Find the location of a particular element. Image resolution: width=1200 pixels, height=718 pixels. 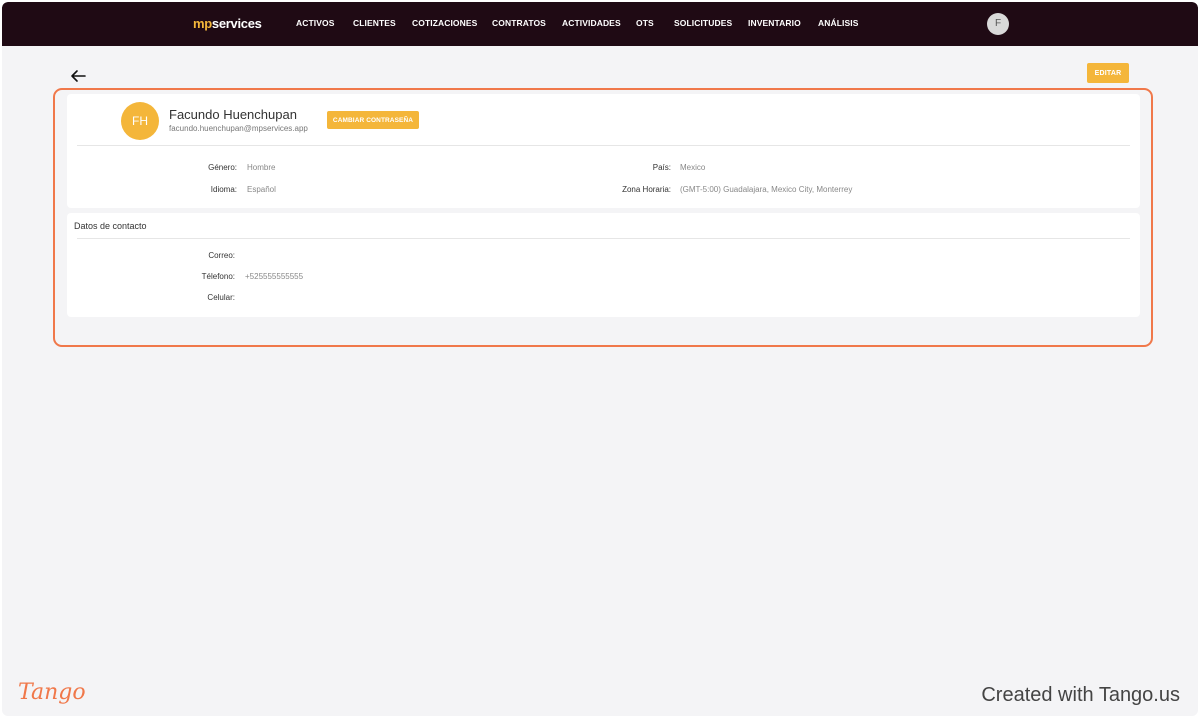

user-avatar: F is located at coordinates (998, 24).